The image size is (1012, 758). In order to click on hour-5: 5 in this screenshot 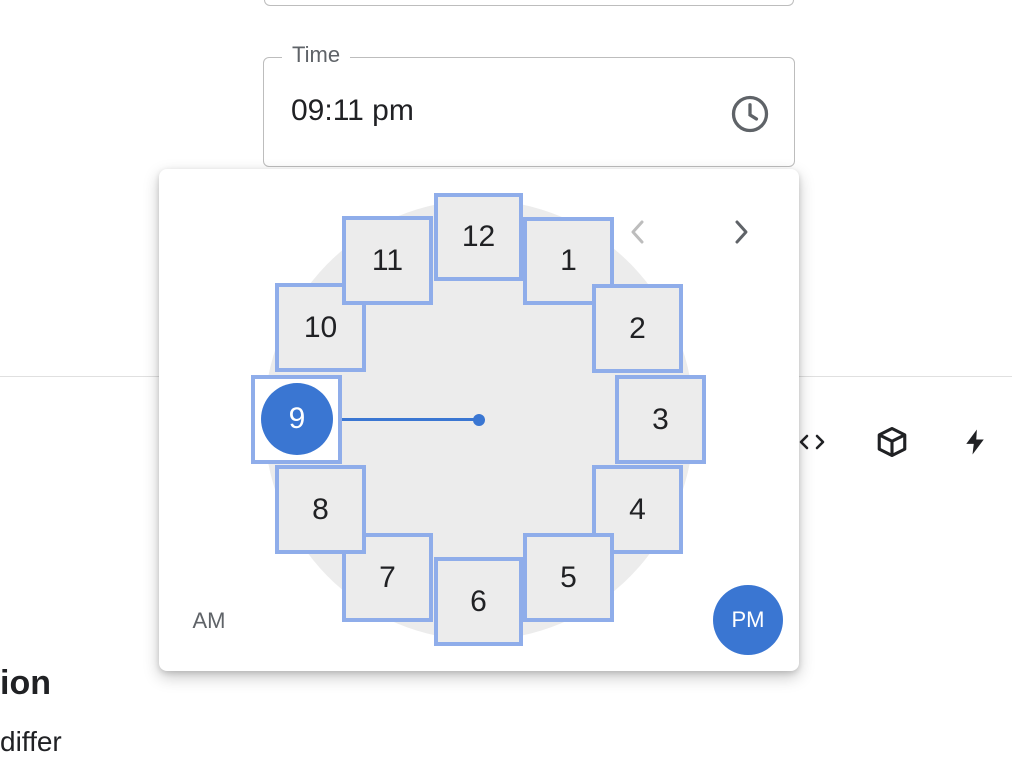, I will do `click(568, 577)`.